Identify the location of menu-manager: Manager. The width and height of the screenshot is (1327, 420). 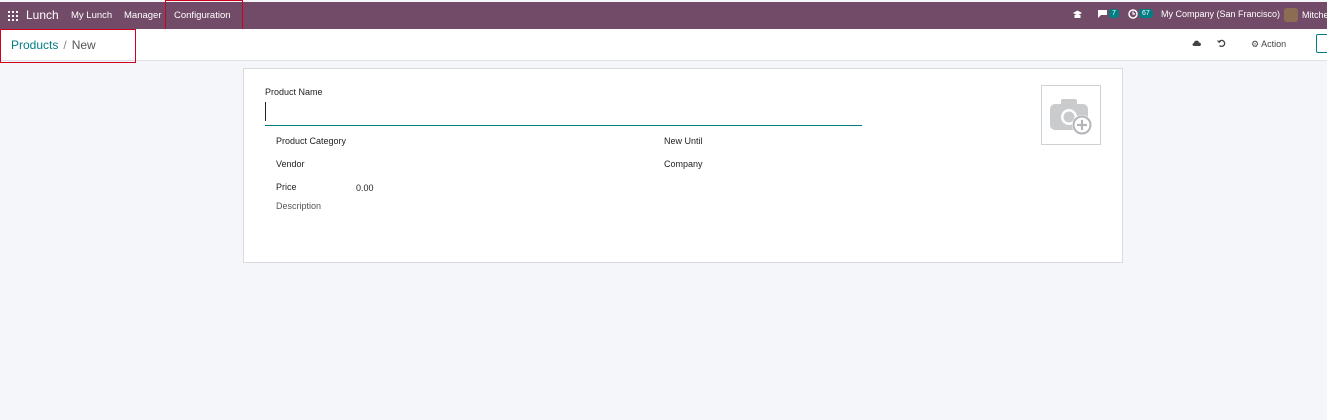
(143, 15).